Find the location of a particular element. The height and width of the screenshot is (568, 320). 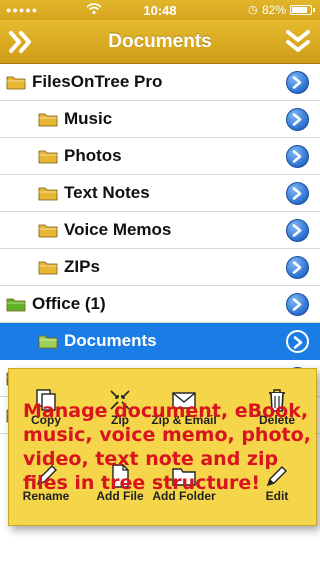

tree-row: Photos is located at coordinates (160, 156).